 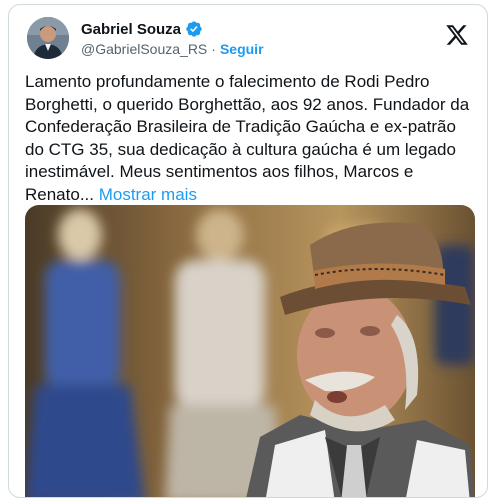 I want to click on author-avatar, so click(x=48, y=38).